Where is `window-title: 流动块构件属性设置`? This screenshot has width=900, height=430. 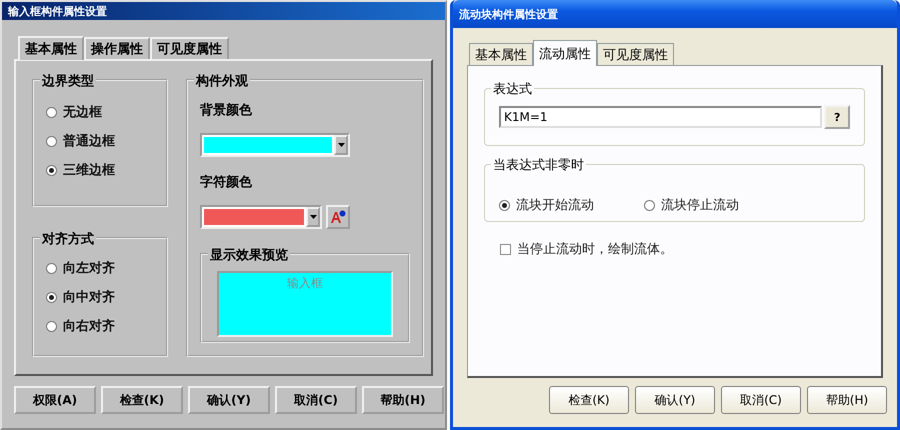 window-title: 流动块构件属性设置 is located at coordinates (508, 14).